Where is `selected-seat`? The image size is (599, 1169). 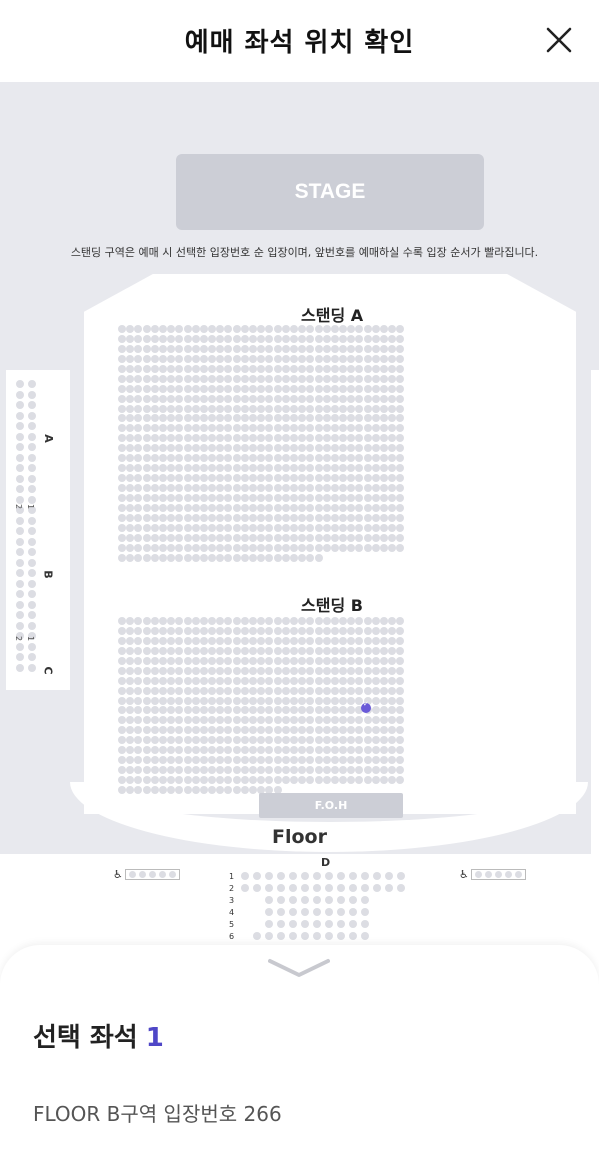
selected-seat is located at coordinates (366, 706).